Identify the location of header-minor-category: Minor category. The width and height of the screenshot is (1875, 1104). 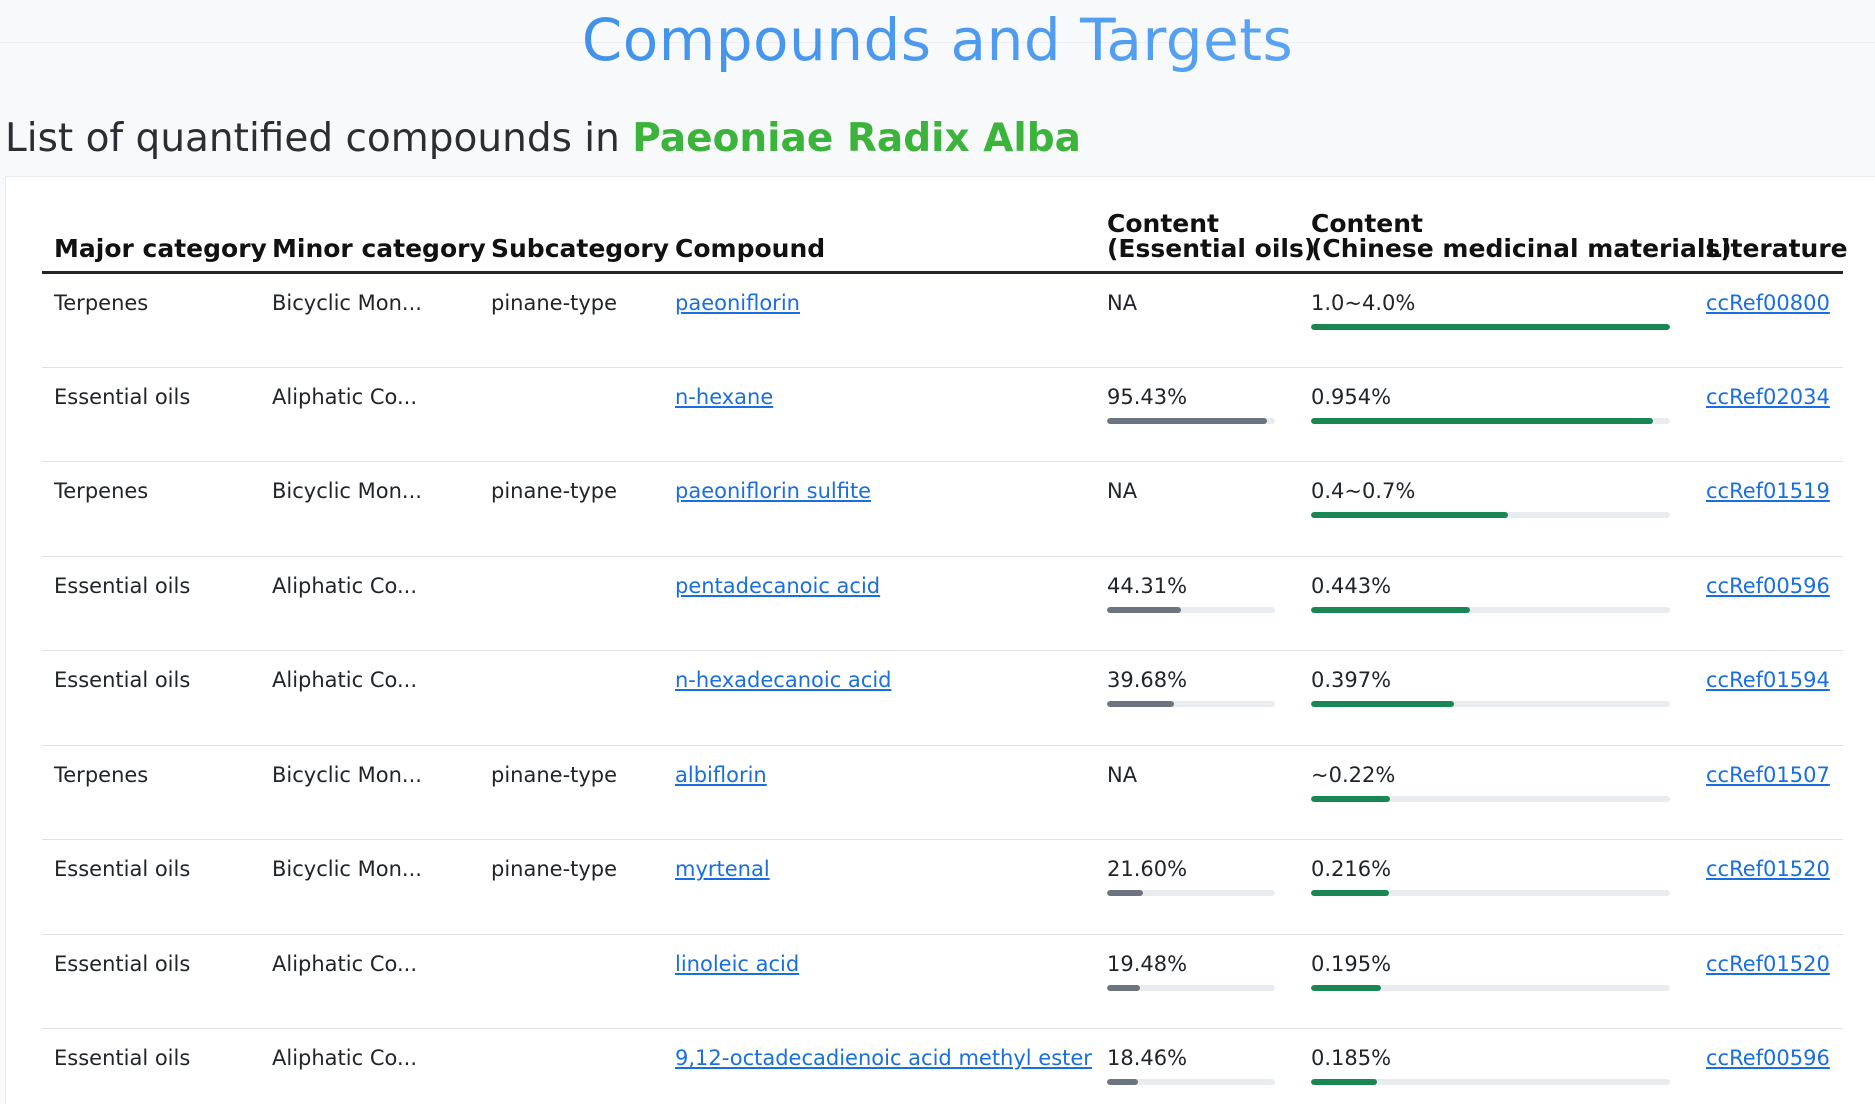
(373, 242).